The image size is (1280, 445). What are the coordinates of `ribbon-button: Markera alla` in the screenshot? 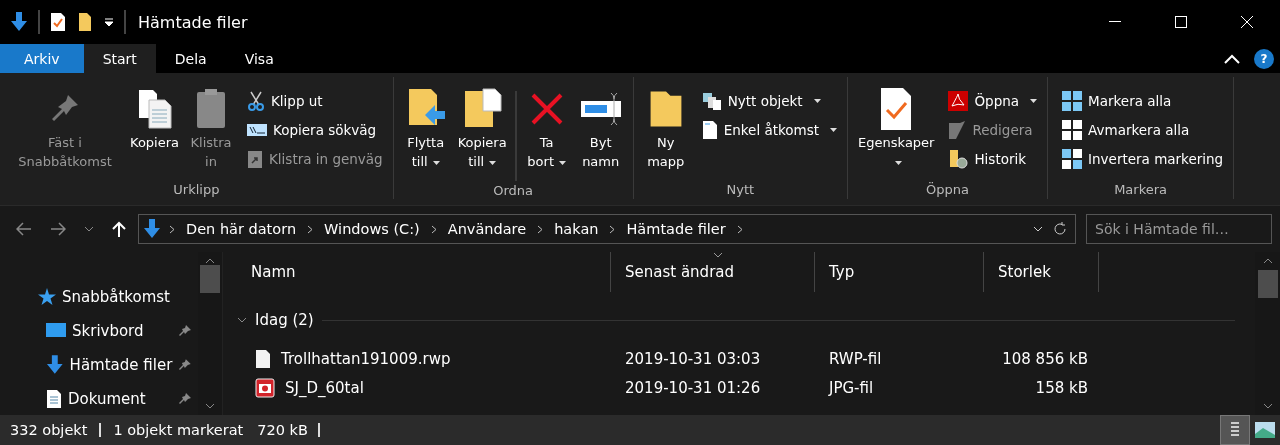 It's located at (1143, 100).